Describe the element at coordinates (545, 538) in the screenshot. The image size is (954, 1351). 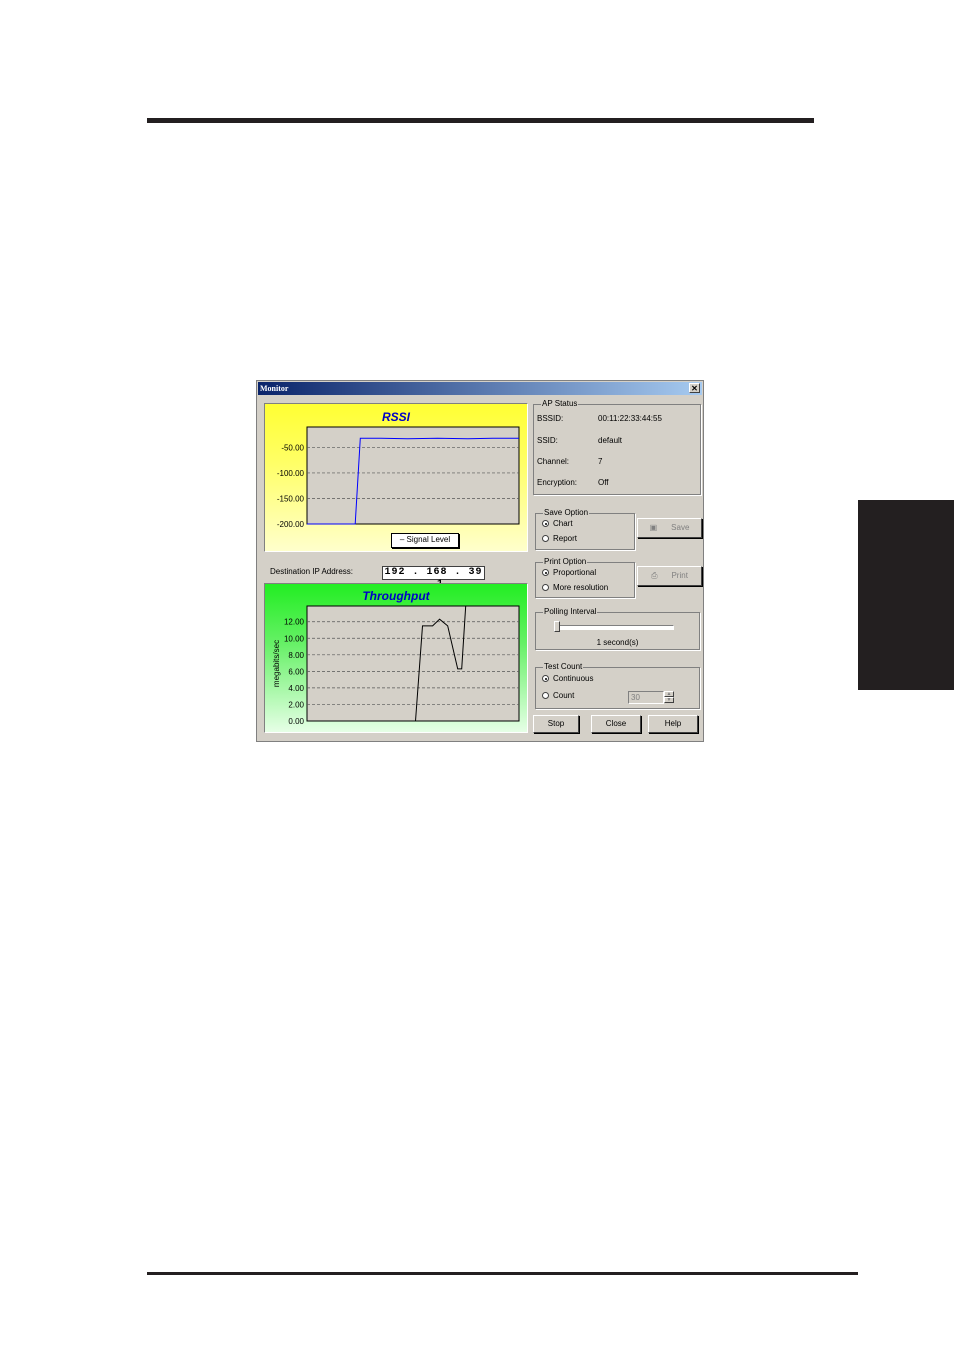
I see `radio-report-dot` at that location.